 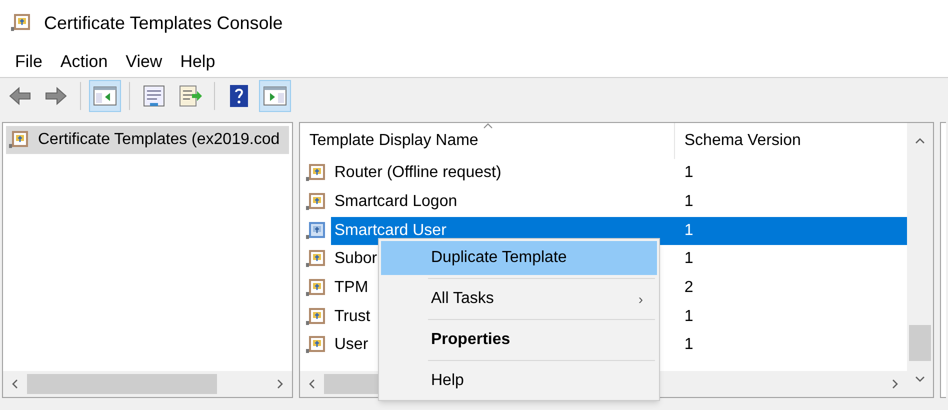 What do you see at coordinates (640, 299) in the screenshot?
I see `submenu-arrow-icon: ›` at bounding box center [640, 299].